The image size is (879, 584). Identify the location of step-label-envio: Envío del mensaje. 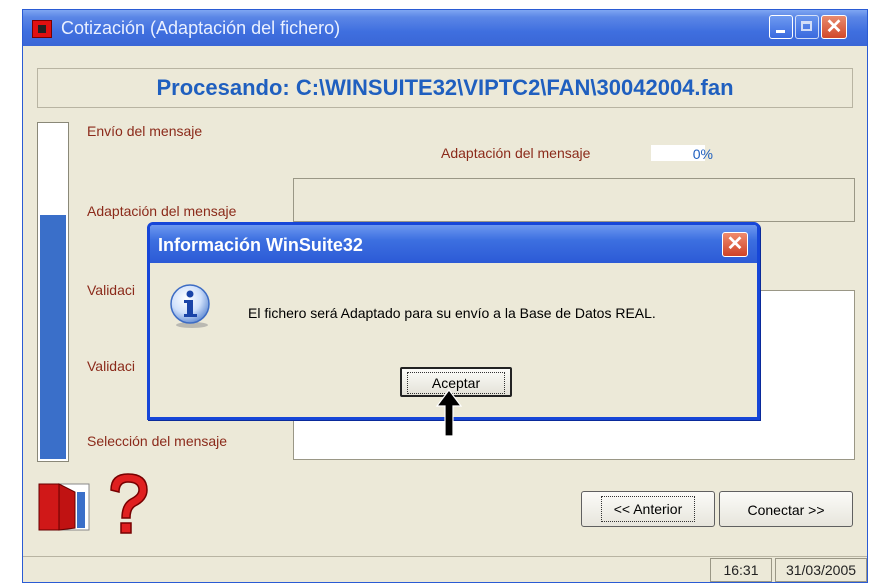
(145, 131).